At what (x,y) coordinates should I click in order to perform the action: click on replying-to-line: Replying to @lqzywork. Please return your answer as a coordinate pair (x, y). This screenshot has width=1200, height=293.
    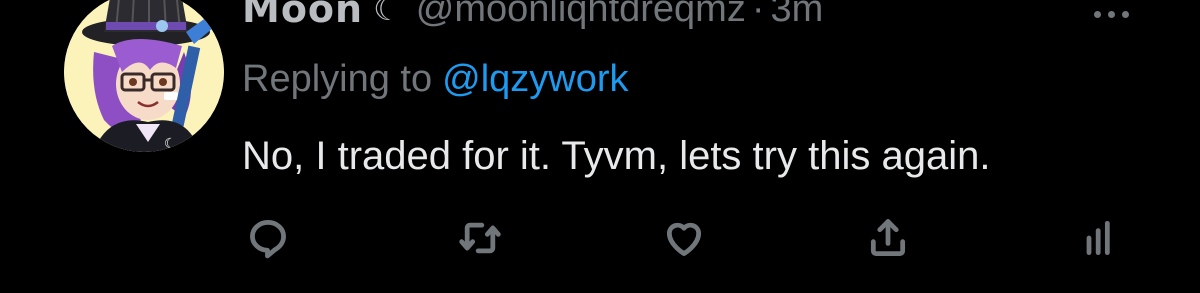
    Looking at the image, I should click on (435, 79).